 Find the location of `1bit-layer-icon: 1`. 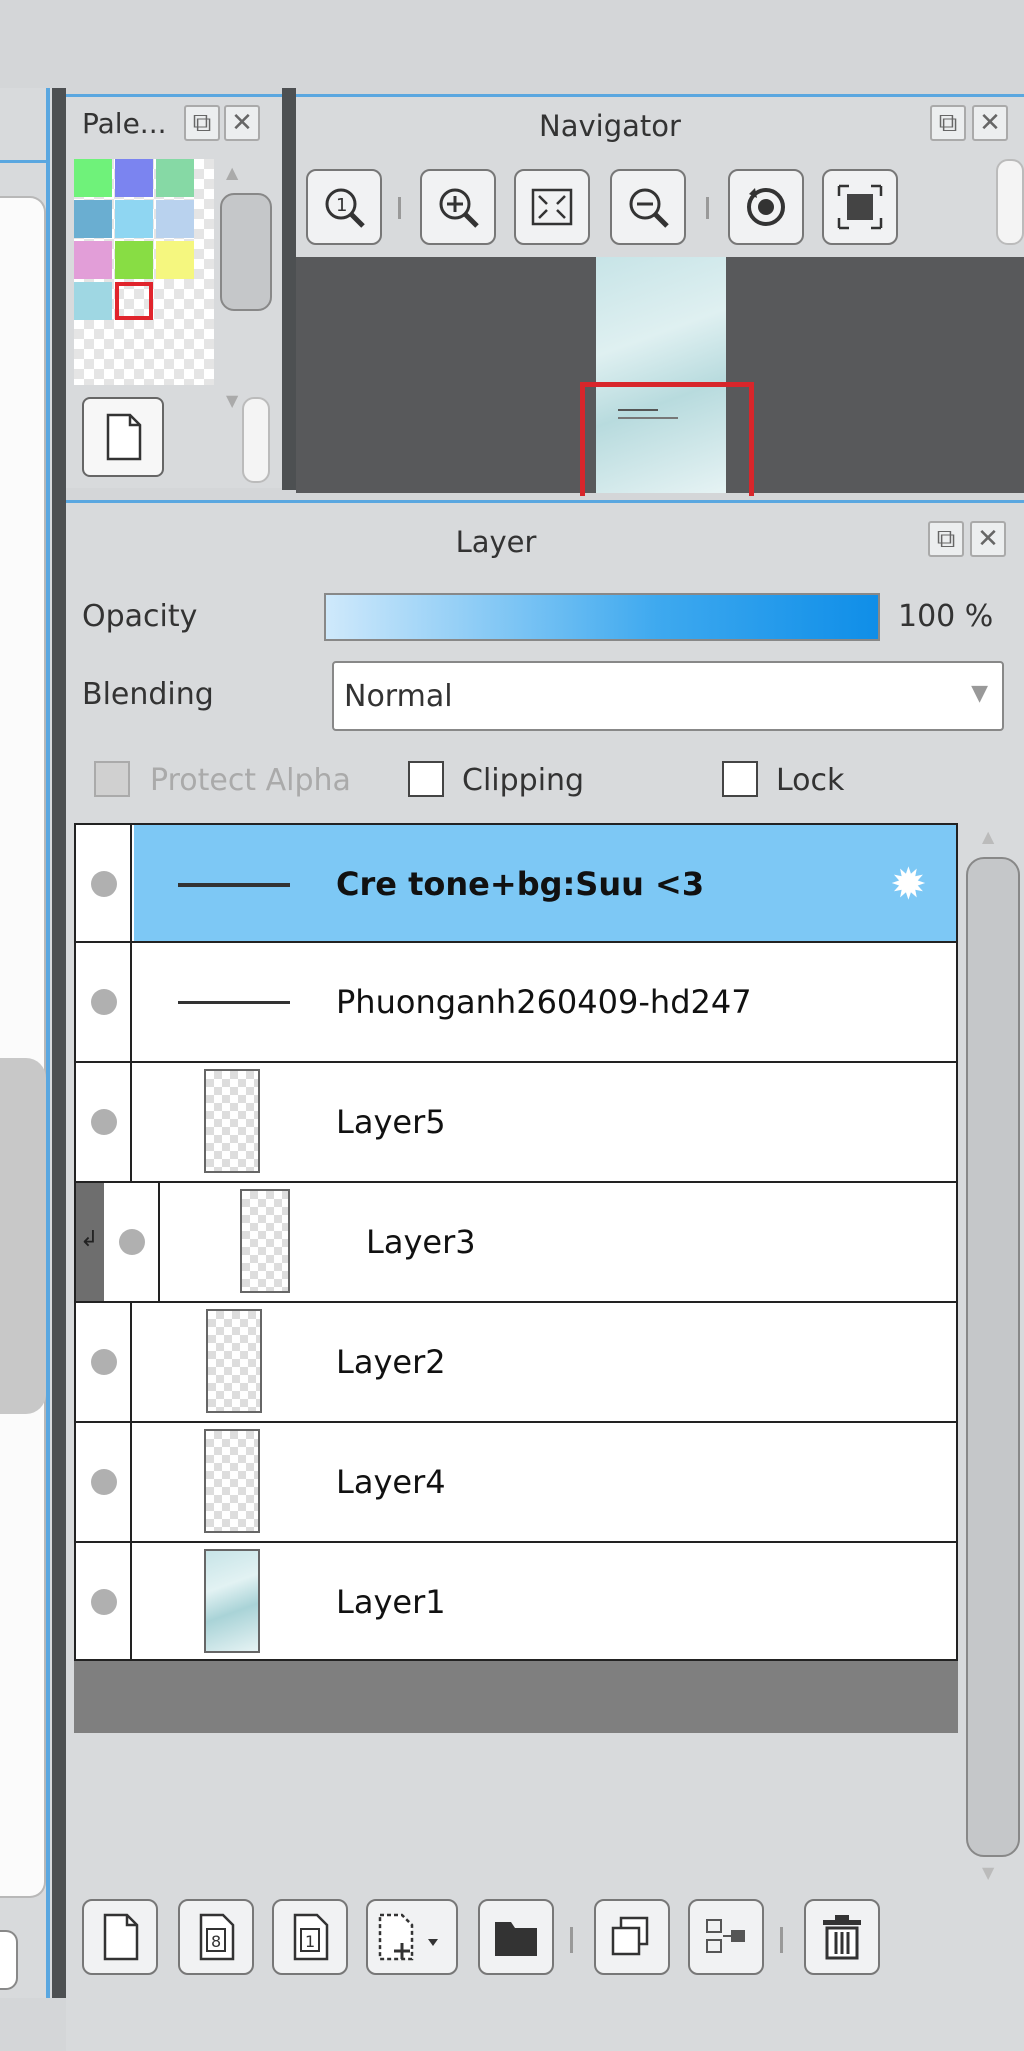

1bit-layer-icon: 1 is located at coordinates (311, 1937).